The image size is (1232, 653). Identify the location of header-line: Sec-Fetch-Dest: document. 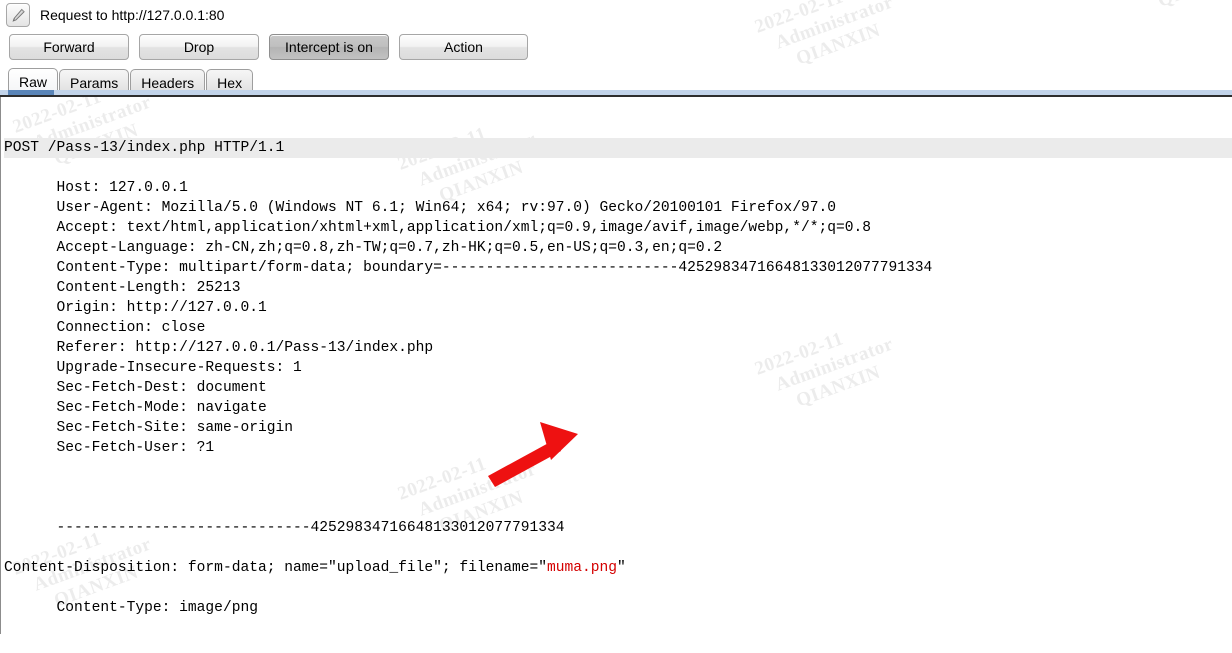
(161, 388).